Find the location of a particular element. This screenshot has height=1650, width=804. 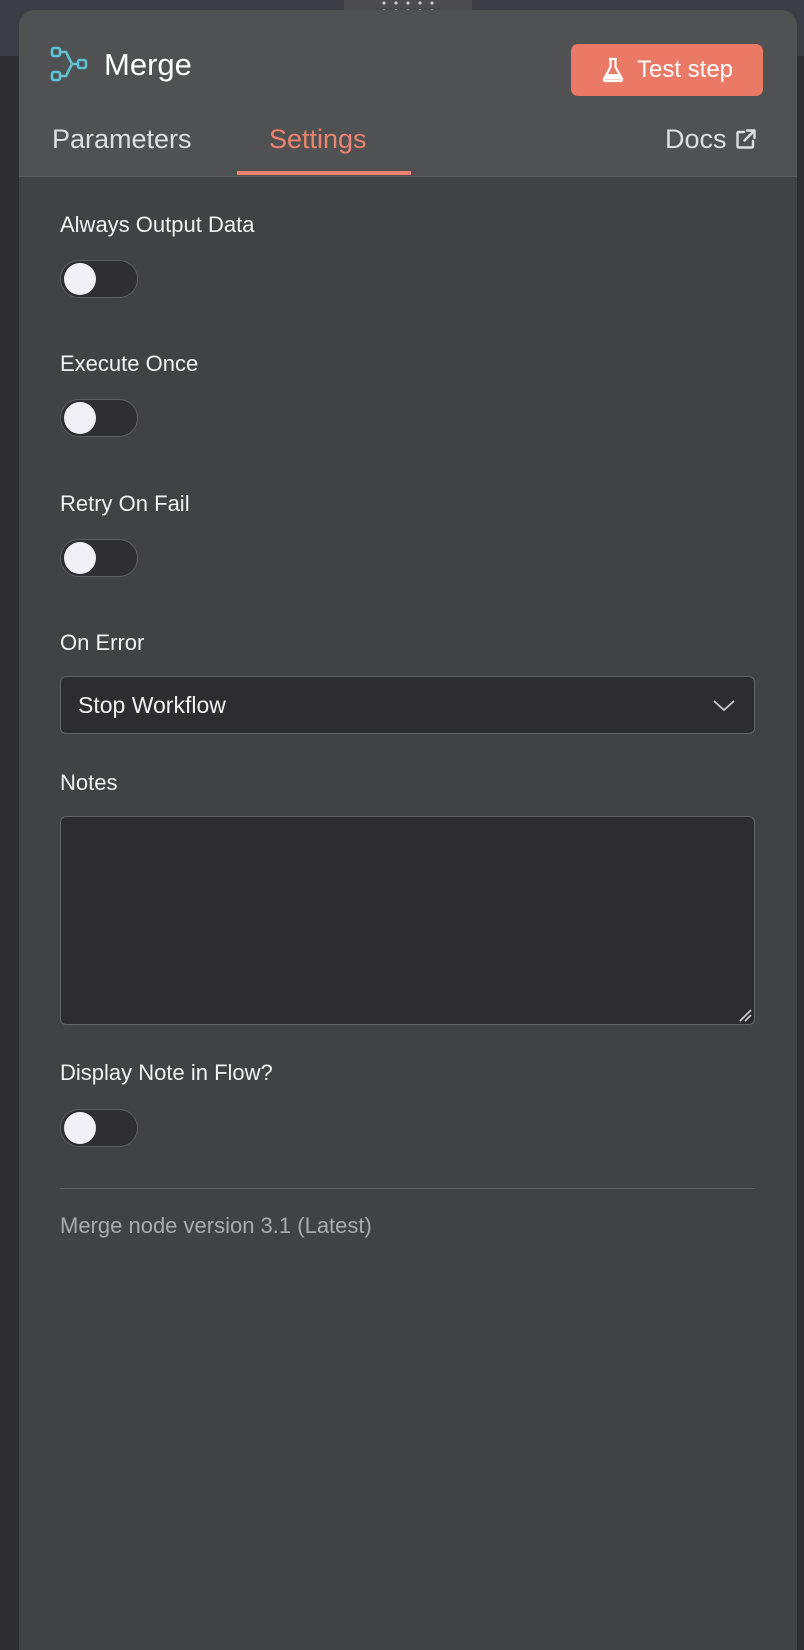

active-tab-indicator is located at coordinates (324, 173).